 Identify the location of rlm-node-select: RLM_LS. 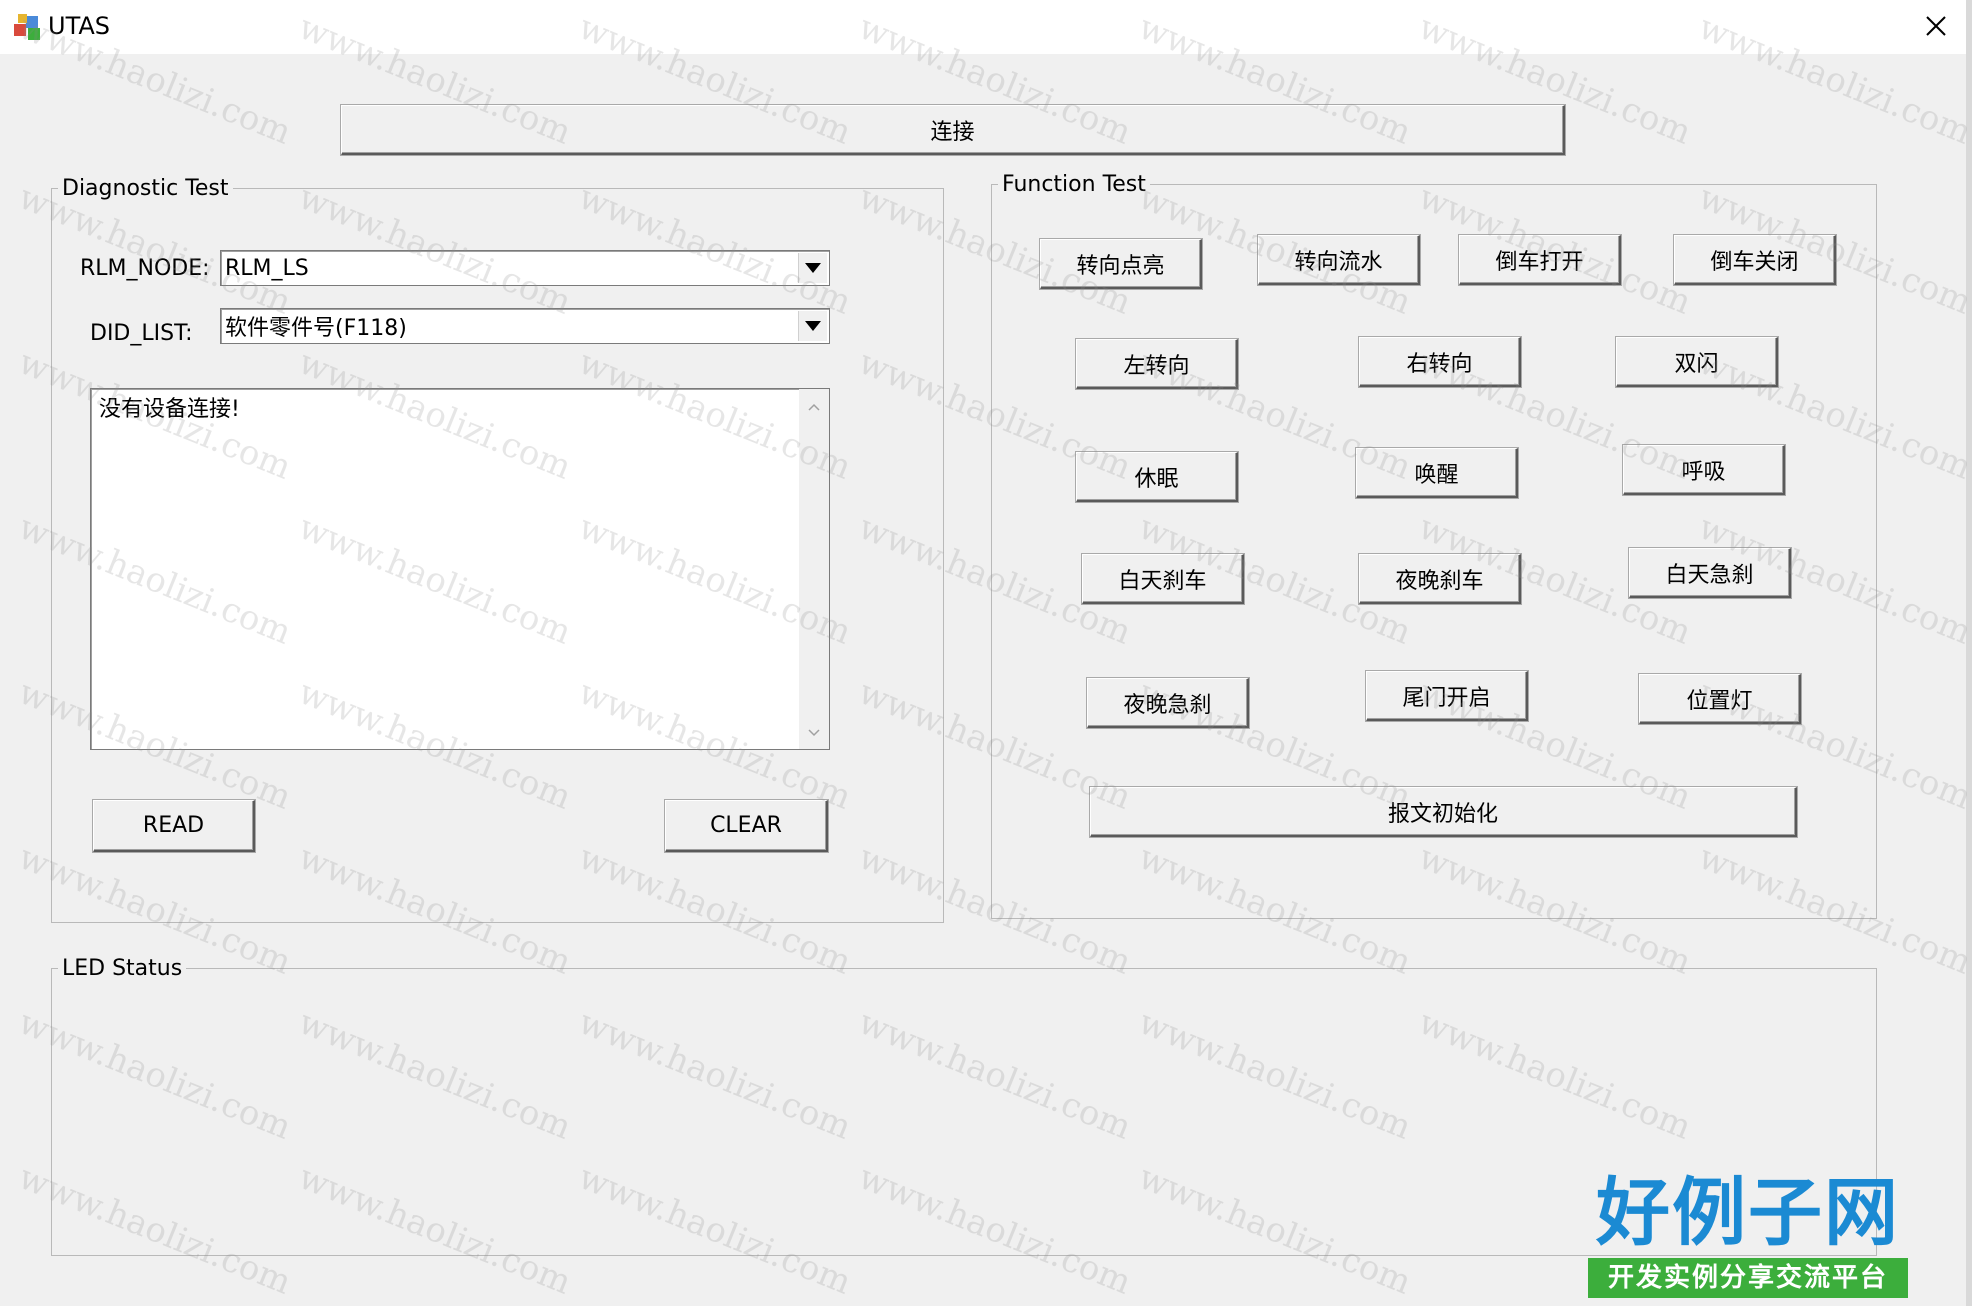
(525, 268).